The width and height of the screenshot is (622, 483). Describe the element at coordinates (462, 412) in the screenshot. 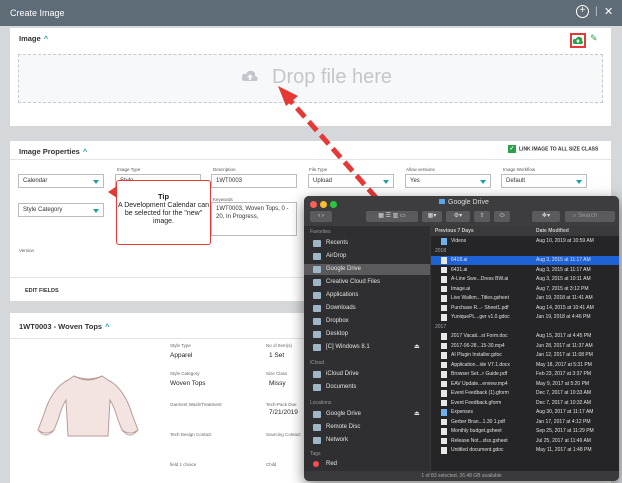

I see `file-name: Expenses` at that location.